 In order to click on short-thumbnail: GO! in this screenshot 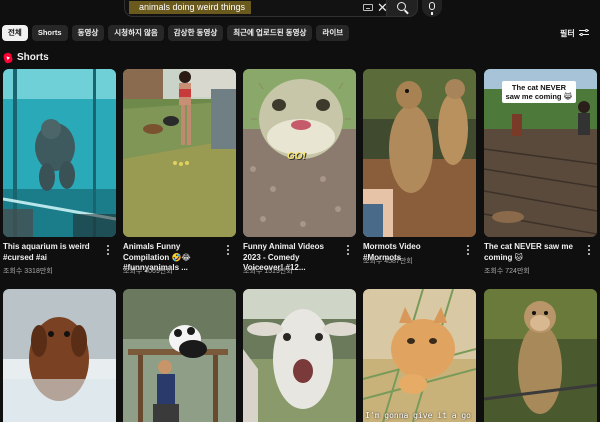, I will do `click(299, 153)`.